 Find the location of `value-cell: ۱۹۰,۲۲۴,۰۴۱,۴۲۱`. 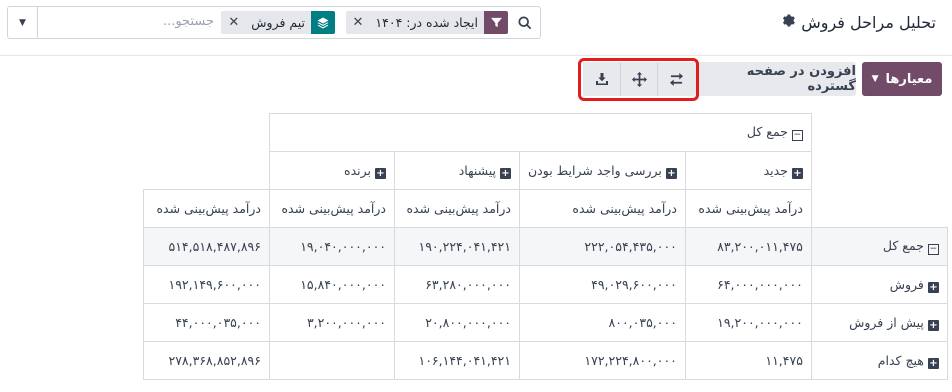

value-cell: ۱۹۰,۲۲۴,۰۴۱,۴۲۱ is located at coordinates (457, 246).